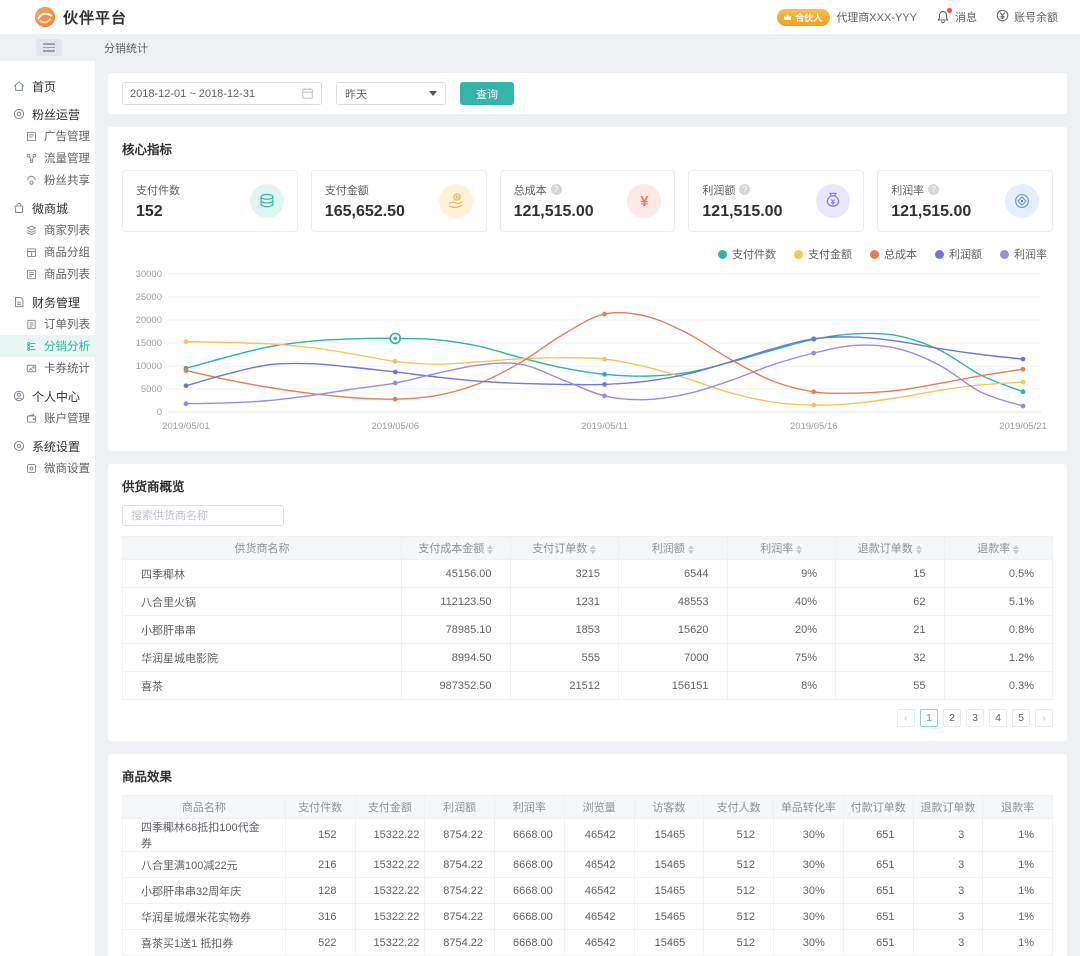  I want to click on legend-item-0: 支付件数, so click(747, 254).